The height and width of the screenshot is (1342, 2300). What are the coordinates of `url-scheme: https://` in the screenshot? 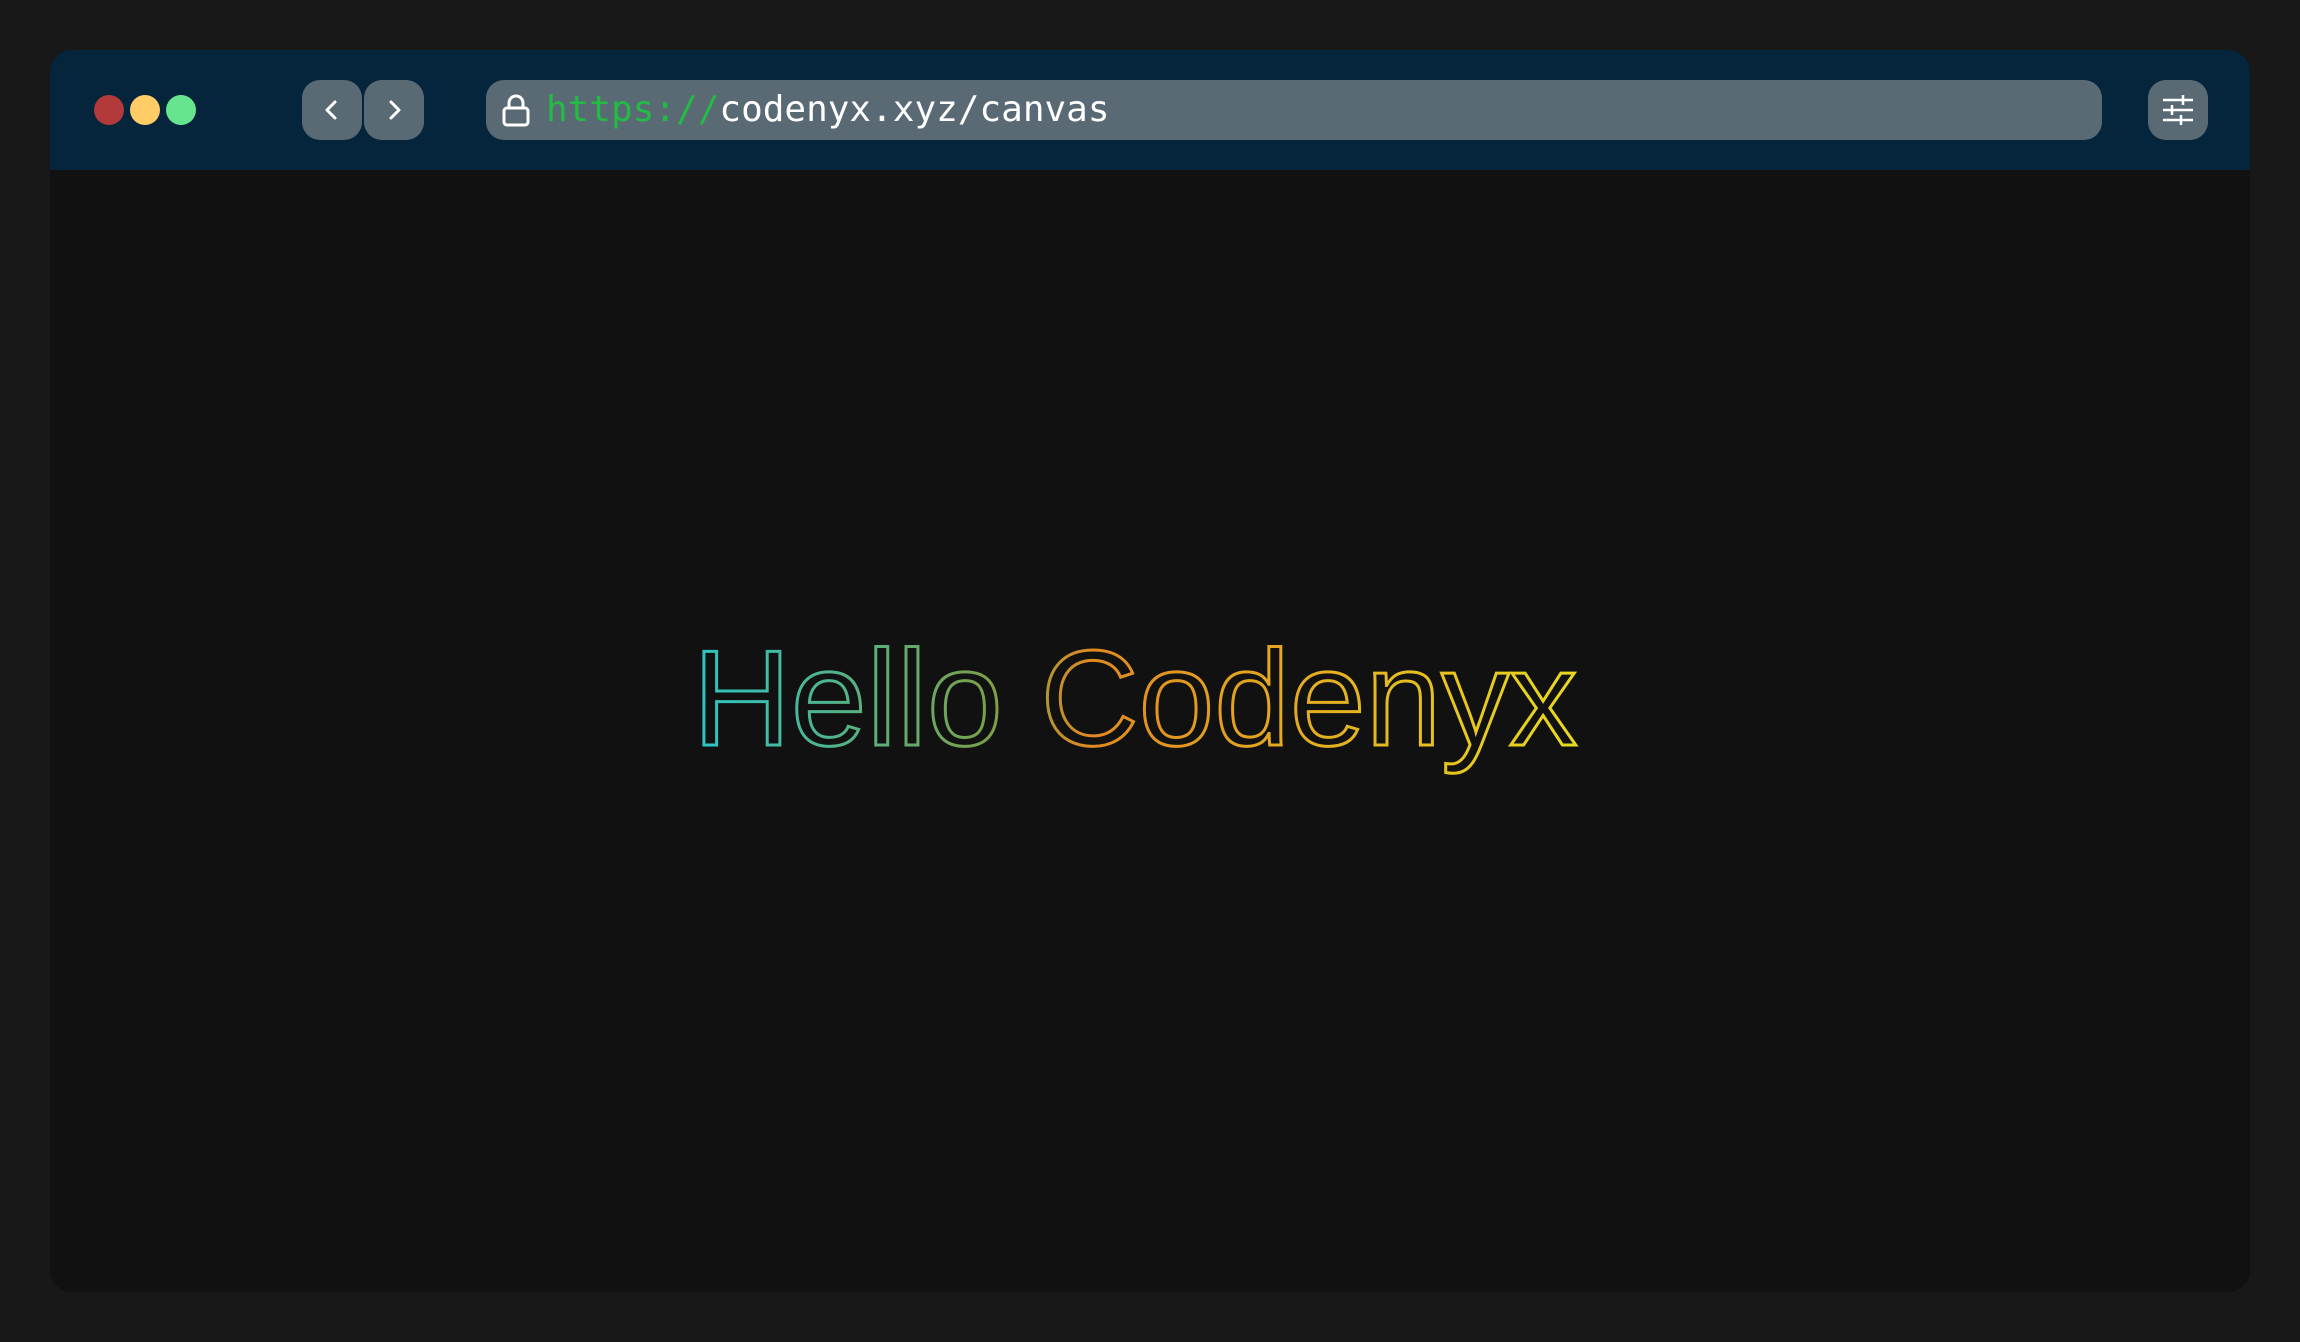 It's located at (633, 109).